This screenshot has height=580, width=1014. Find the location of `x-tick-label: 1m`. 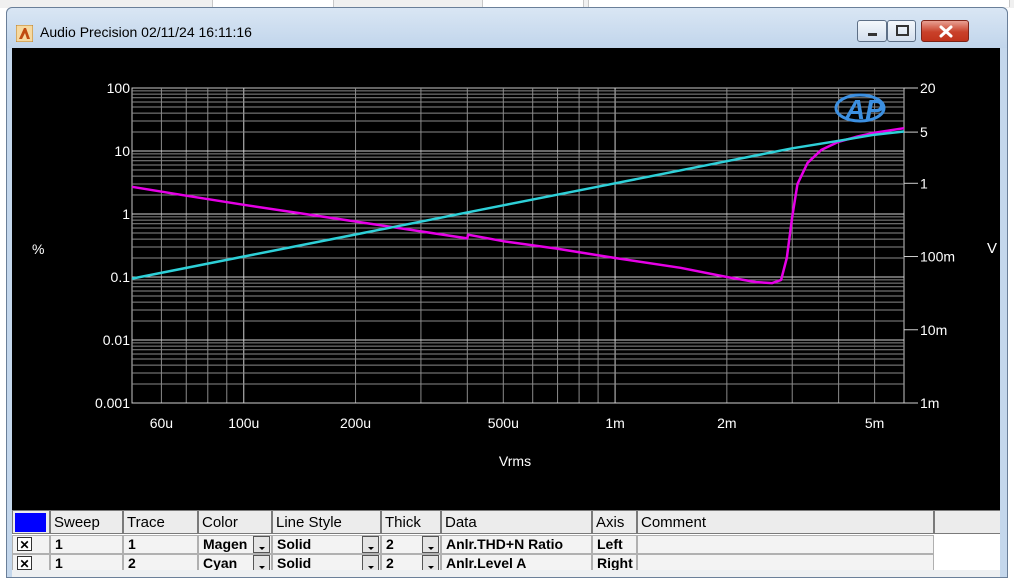

x-tick-label: 1m is located at coordinates (614, 423).